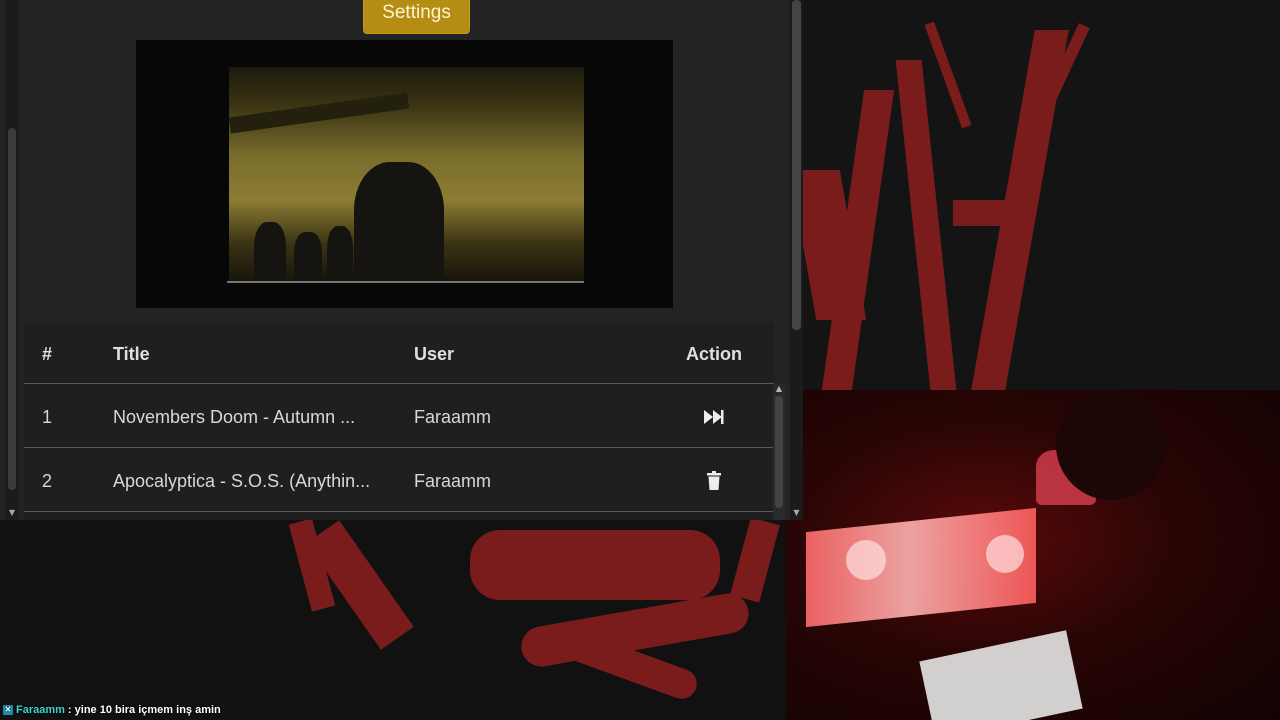  What do you see at coordinates (796, 165) in the screenshot?
I see `page-scrollbar-thumb` at bounding box center [796, 165].